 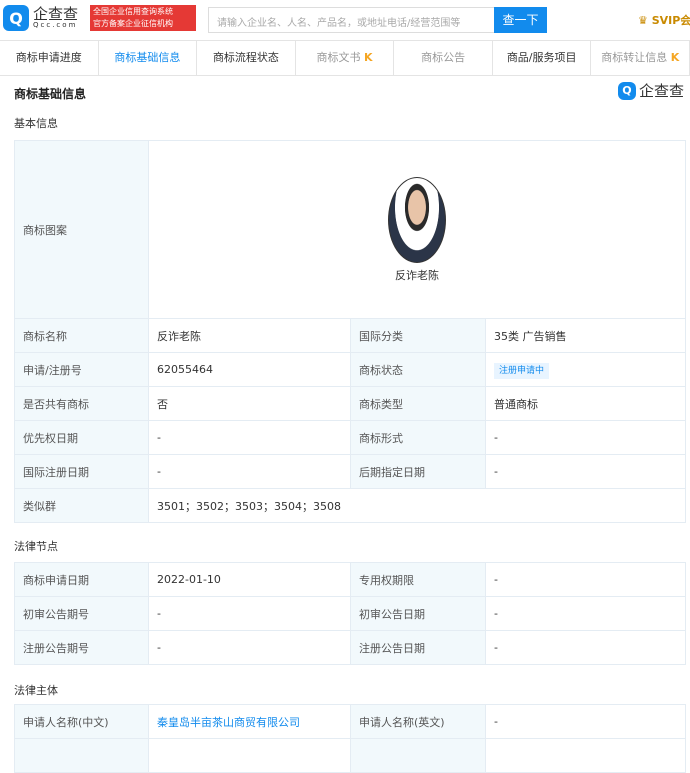 What do you see at coordinates (36, 123) in the screenshot?
I see `subsection-title: 基本信息` at bounding box center [36, 123].